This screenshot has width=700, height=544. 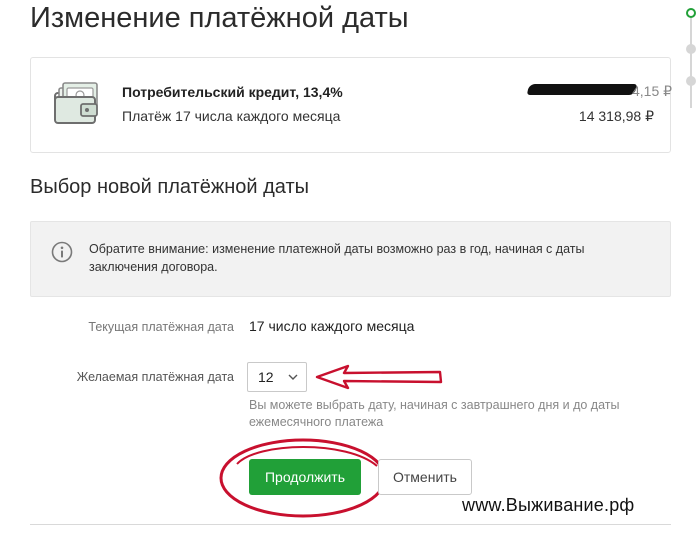 What do you see at coordinates (155, 377) in the screenshot?
I see `desired-date-label: Желаемая платёжная дата` at bounding box center [155, 377].